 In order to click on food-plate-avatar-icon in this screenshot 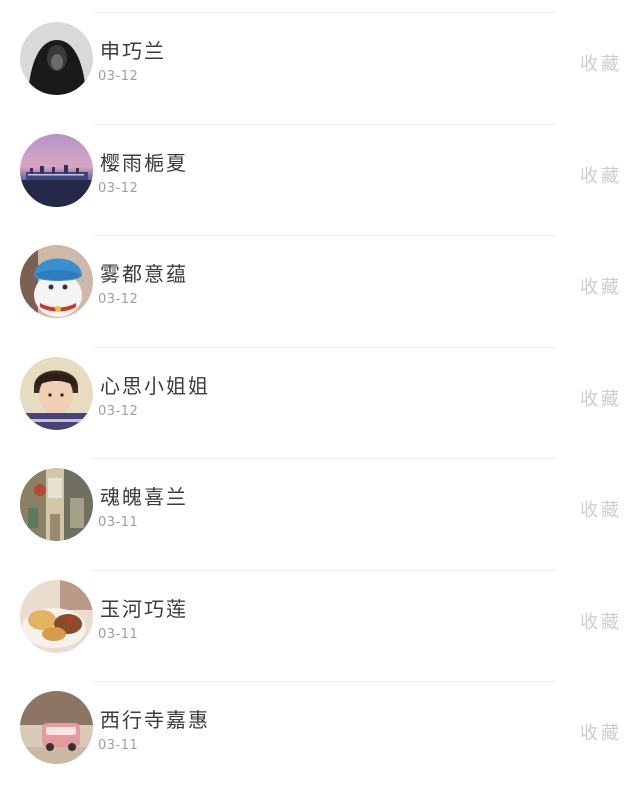, I will do `click(56, 616)`.